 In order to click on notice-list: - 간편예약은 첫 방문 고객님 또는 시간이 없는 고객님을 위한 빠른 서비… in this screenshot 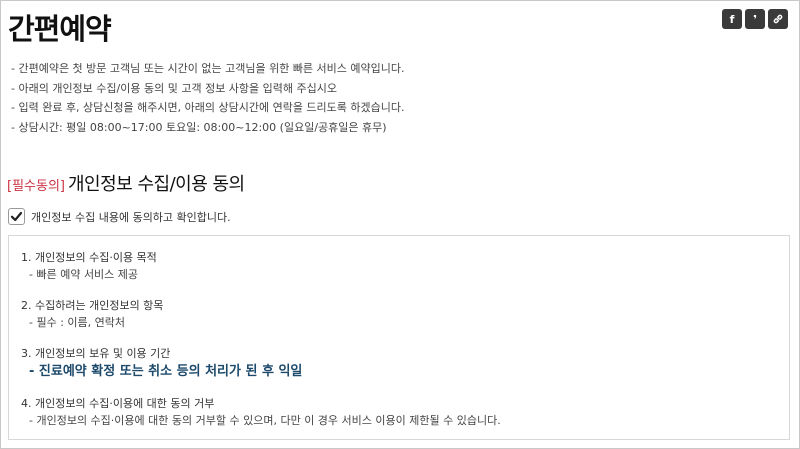, I will do `click(208, 98)`.